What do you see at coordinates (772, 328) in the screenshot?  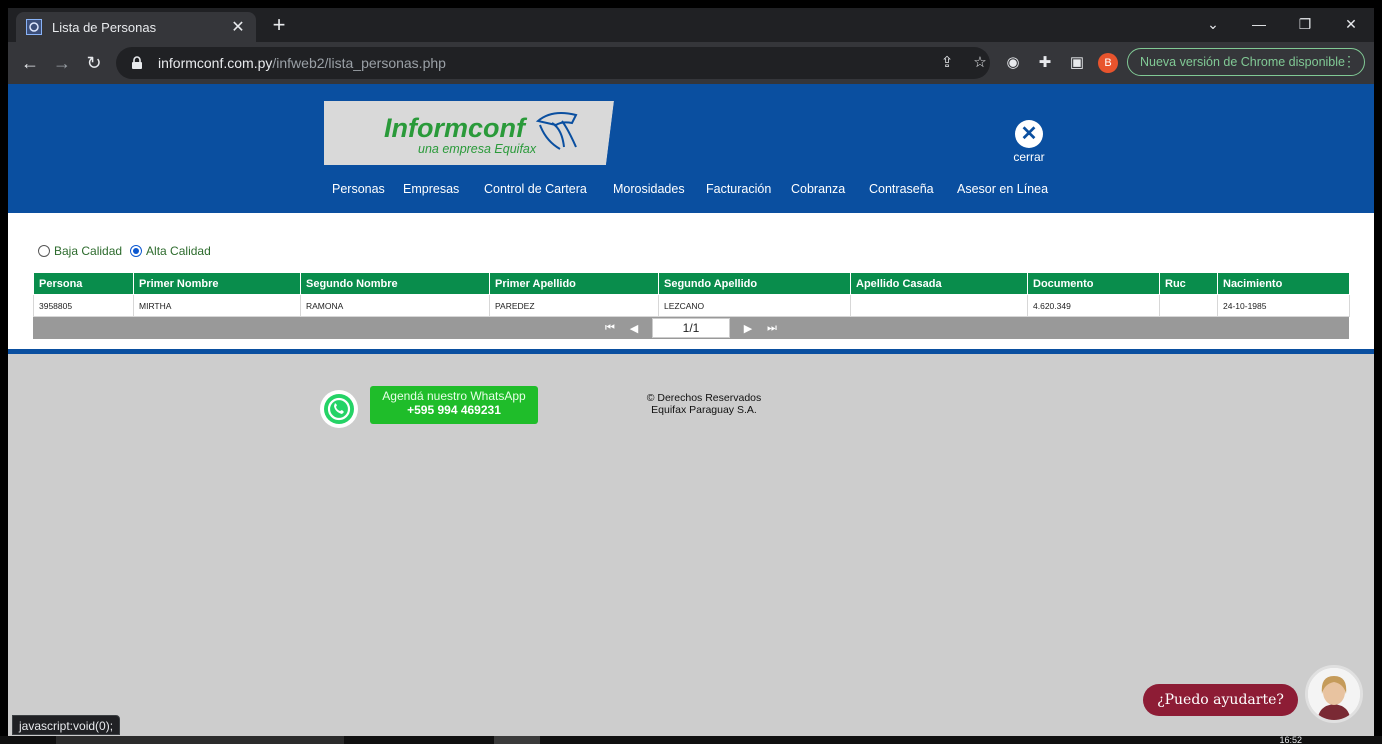 I see `last-page-icon: ⏭` at bounding box center [772, 328].